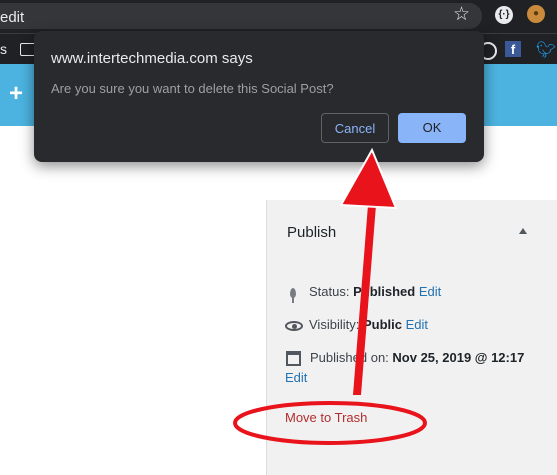 The image size is (557, 475). What do you see at coordinates (294, 325) in the screenshot?
I see `eye-icon` at bounding box center [294, 325].